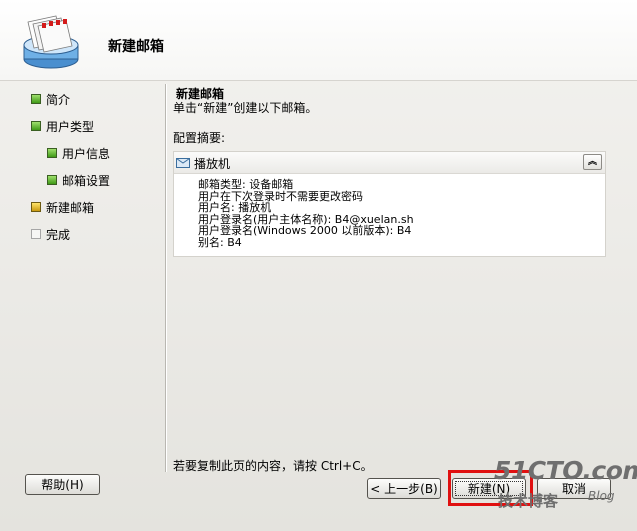 The height and width of the screenshot is (531, 637). I want to click on mailbox-stack-icon, so click(51, 42).